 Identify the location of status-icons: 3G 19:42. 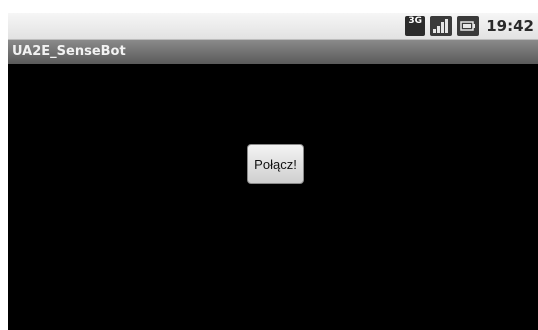
(469, 26).